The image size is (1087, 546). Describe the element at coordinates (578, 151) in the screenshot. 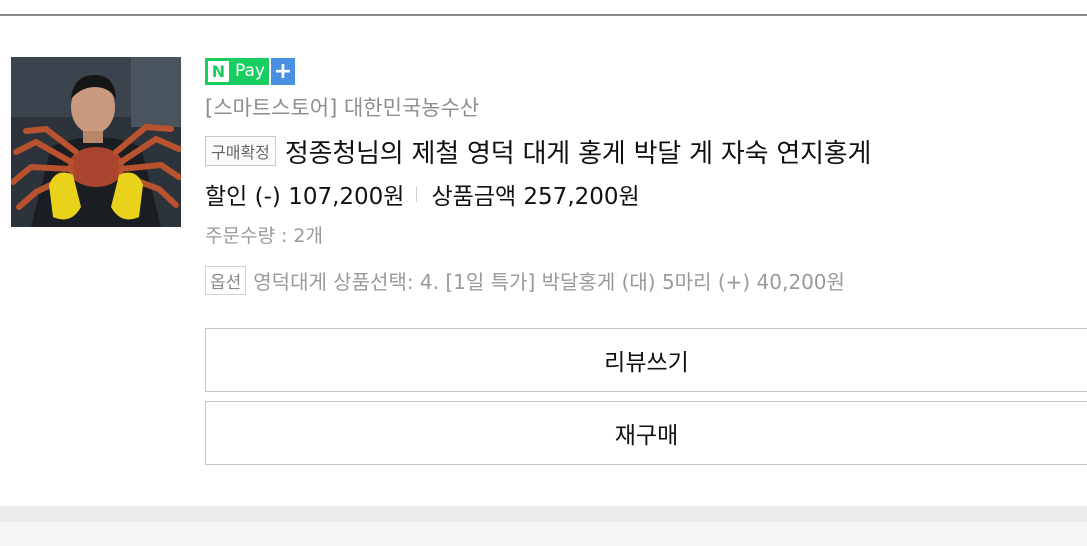

I see `product-name: 정종청님의 제철 영덕 대게 홍게 박달 게 자숙 연지홍게` at that location.